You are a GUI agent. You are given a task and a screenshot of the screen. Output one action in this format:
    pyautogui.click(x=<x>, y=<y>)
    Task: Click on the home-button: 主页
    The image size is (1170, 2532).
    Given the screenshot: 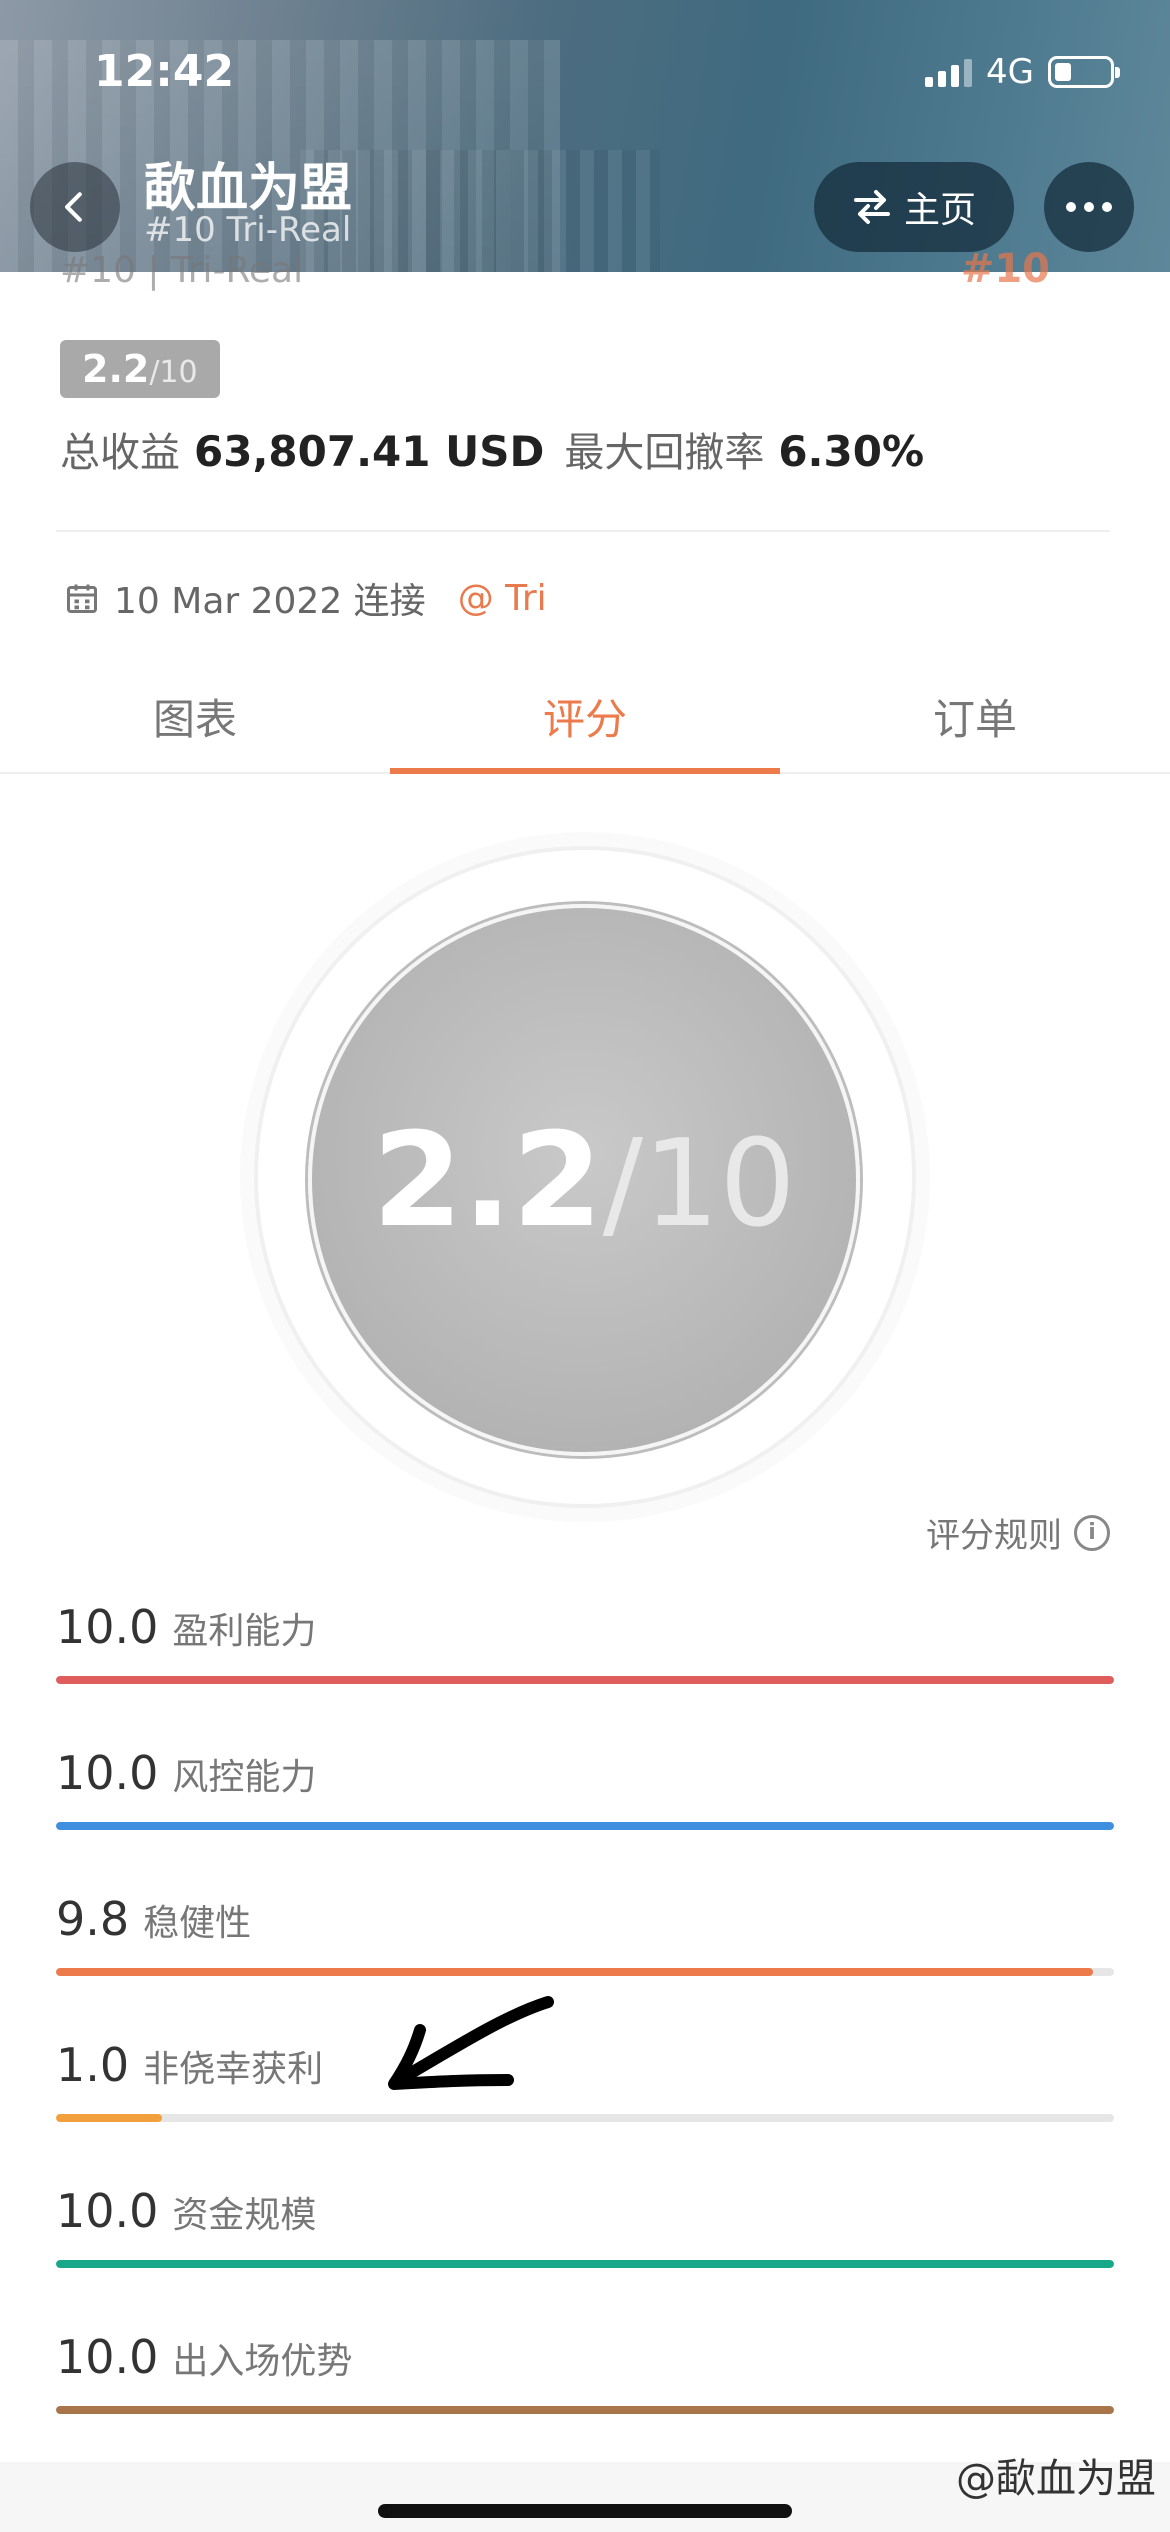 What is the action you would take?
    pyautogui.click(x=914, y=207)
    